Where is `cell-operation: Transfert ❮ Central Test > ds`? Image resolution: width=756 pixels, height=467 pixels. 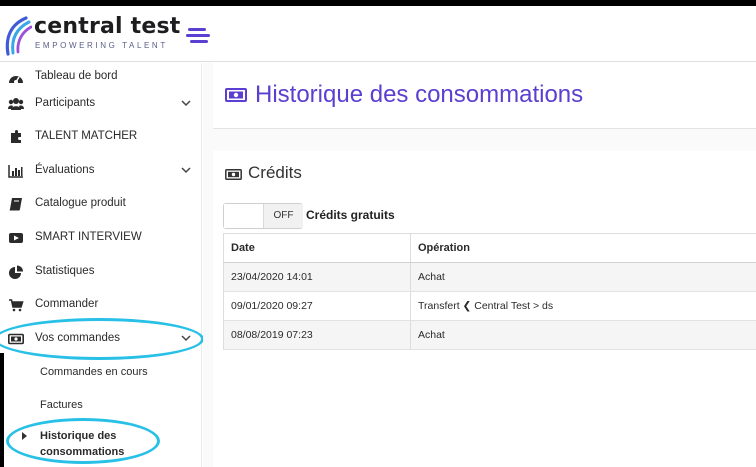
cell-operation: Transfert ❮ Central Test > ds is located at coordinates (486, 306).